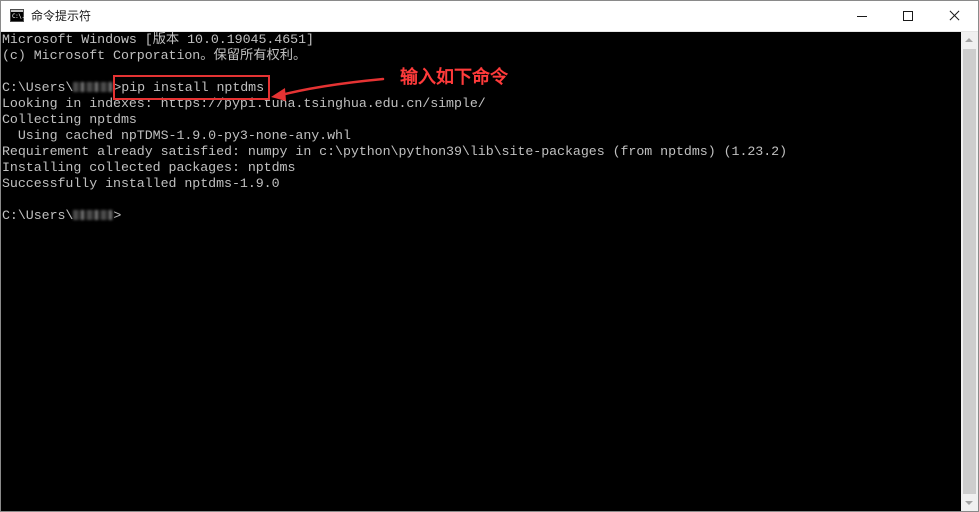 The width and height of the screenshot is (979, 512). What do you see at coordinates (454, 77) in the screenshot?
I see `annotation-label: 输入如下命令` at bounding box center [454, 77].